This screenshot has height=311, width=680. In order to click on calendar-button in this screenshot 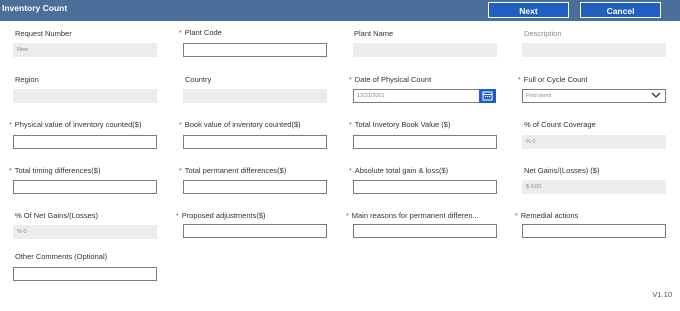, I will do `click(487, 96)`.